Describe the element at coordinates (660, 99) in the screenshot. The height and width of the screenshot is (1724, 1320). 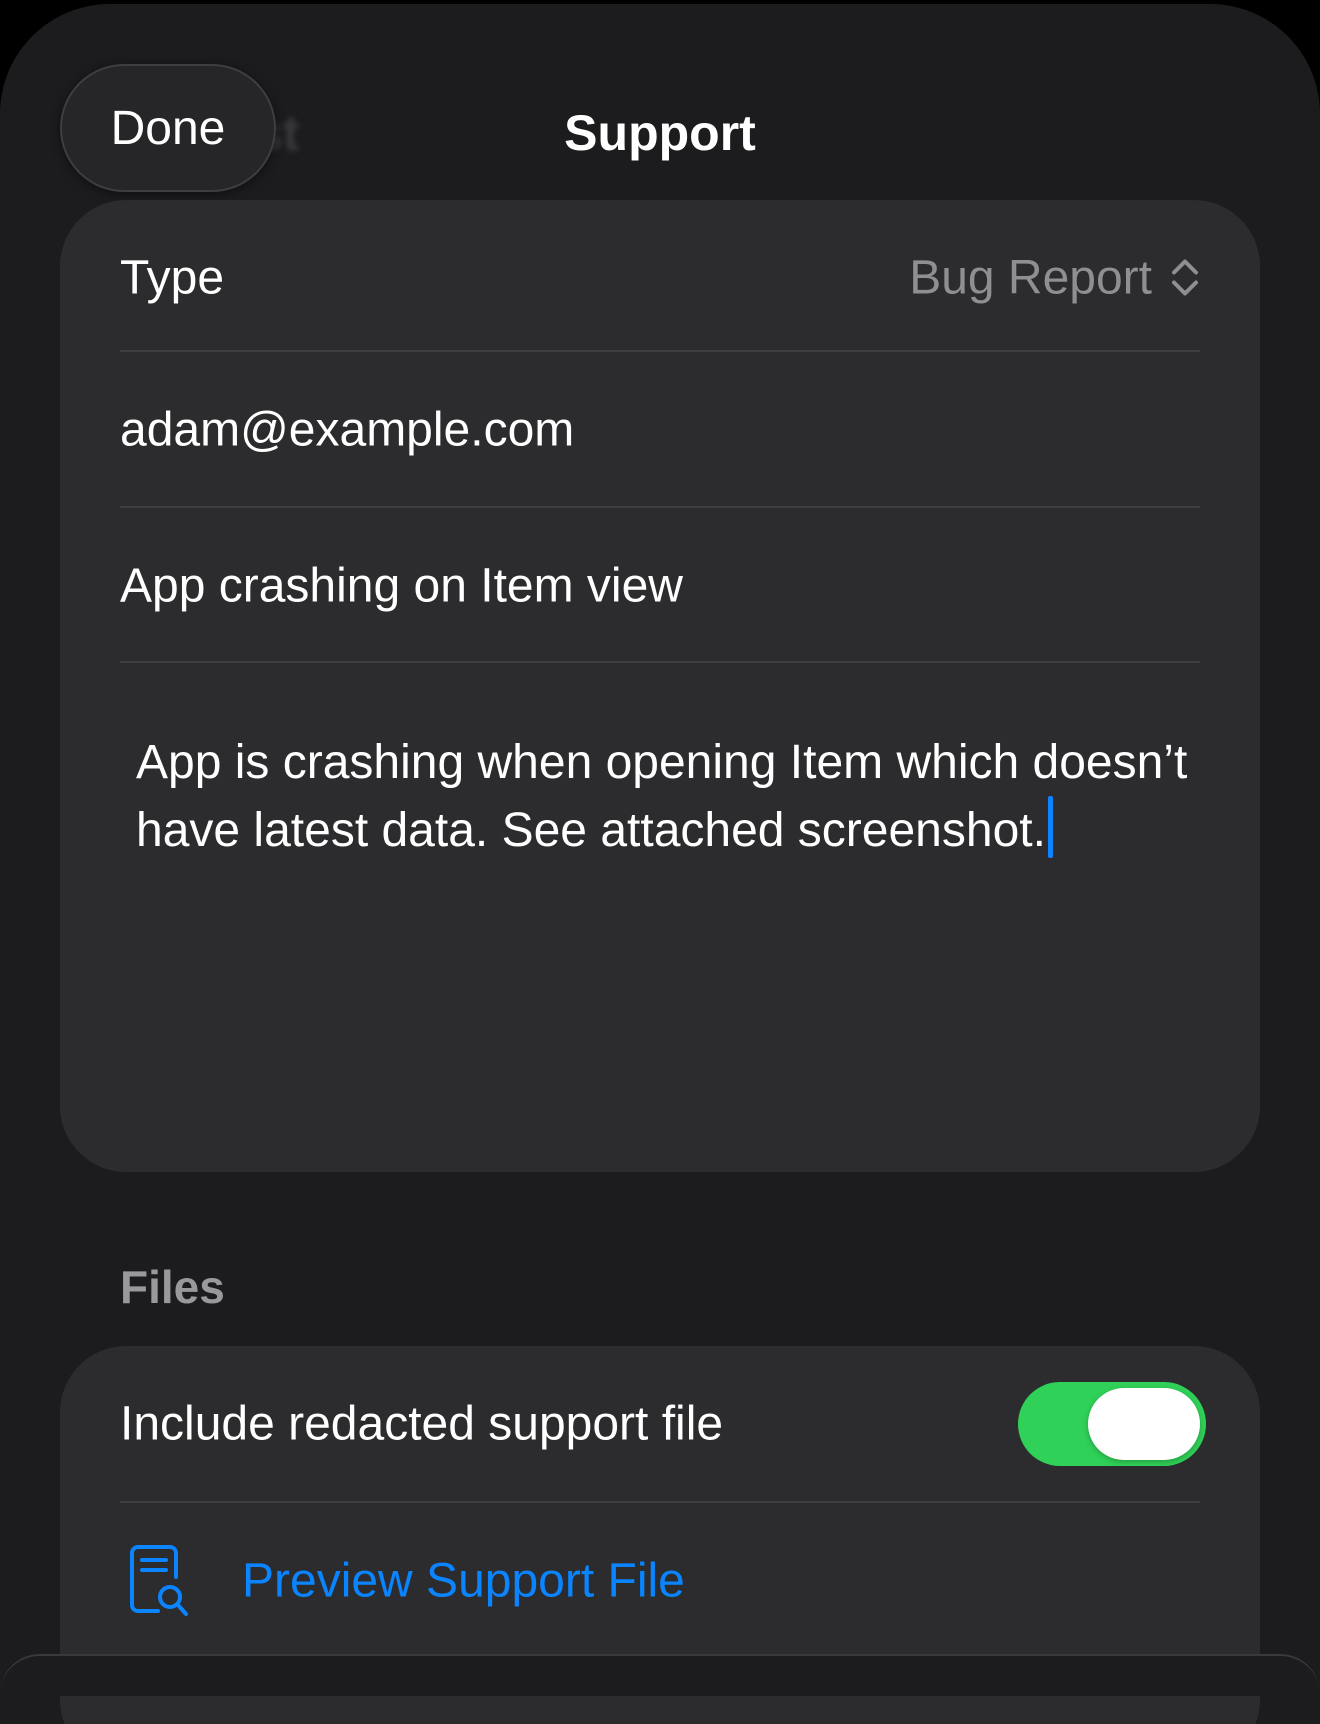
I see `nav-header: st Done Support` at that location.